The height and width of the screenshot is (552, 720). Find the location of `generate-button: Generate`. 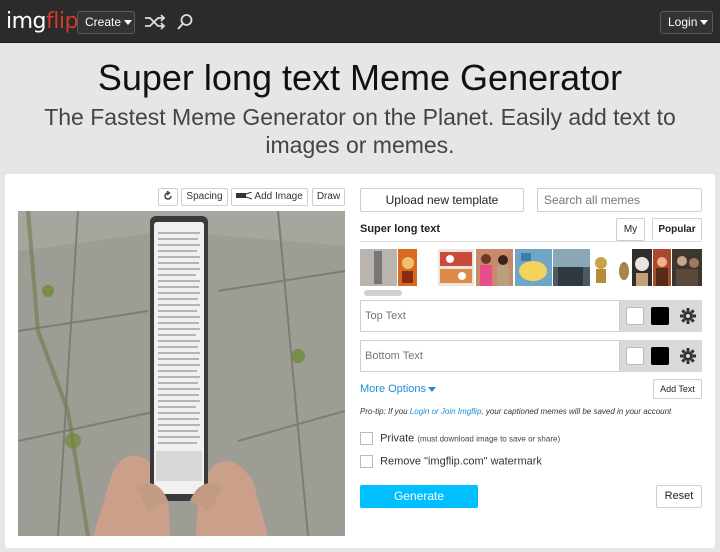

generate-button: Generate is located at coordinates (419, 496).